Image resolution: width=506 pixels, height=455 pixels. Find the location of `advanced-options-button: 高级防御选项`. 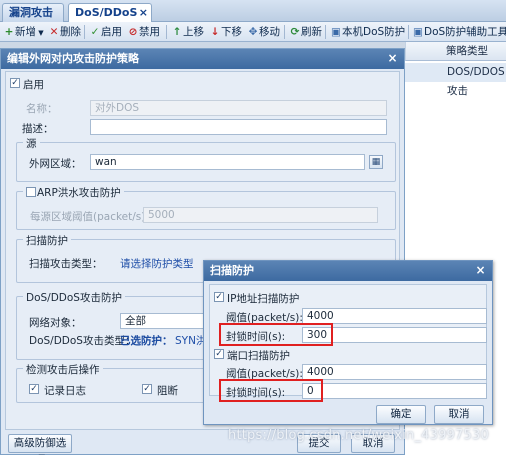

advanced-options-button: 高级防御选项 is located at coordinates (40, 444).